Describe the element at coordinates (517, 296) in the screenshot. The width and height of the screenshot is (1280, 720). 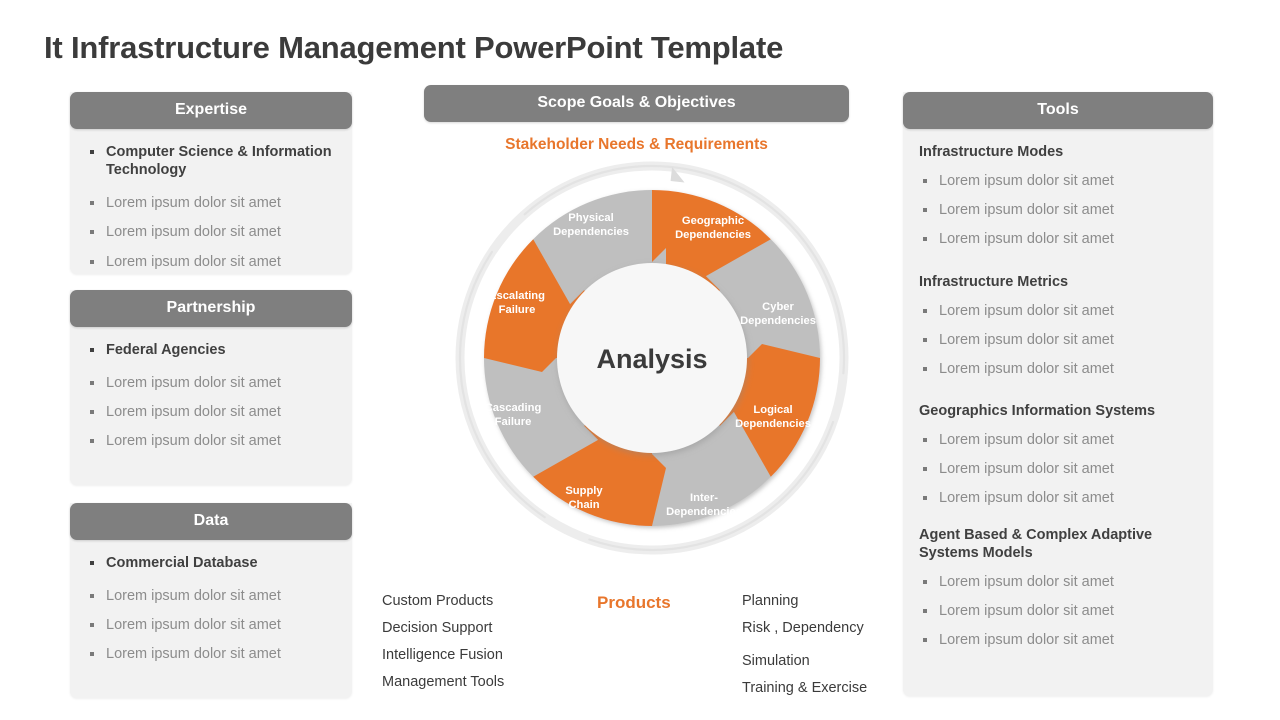
I see `segment-label-escalating-1: Escalating` at that location.